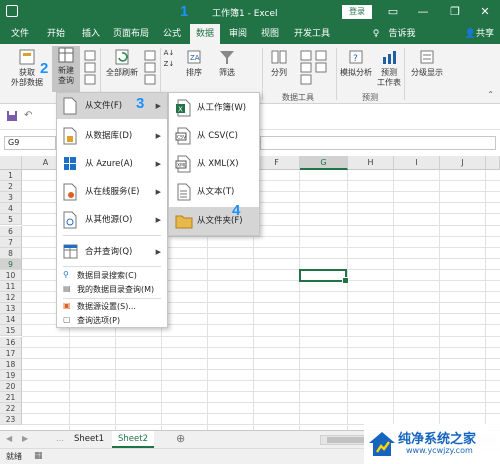 Image resolution: width=500 pixels, height=464 pixels. What do you see at coordinates (238, 34) in the screenshot?
I see `tab-review: 审阅` at bounding box center [238, 34].